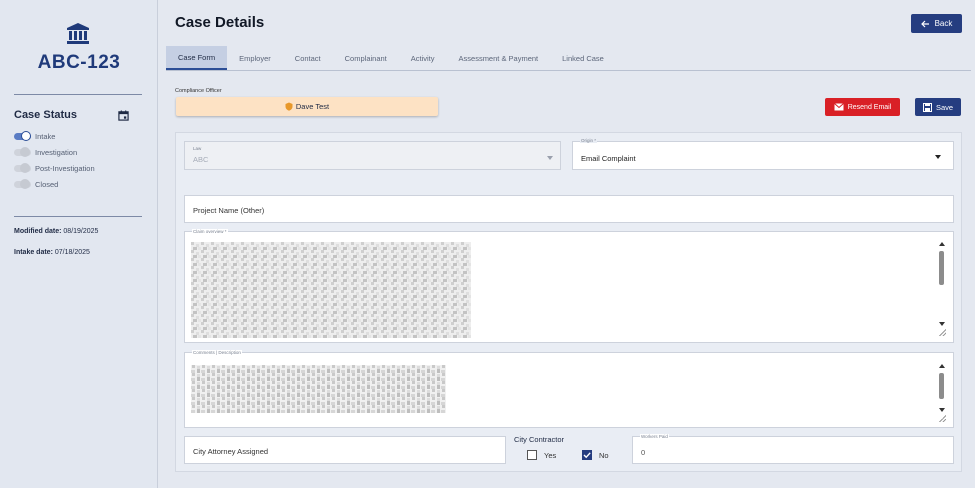 This screenshot has width=975, height=488. I want to click on tab-contact: Contact, so click(308, 58).